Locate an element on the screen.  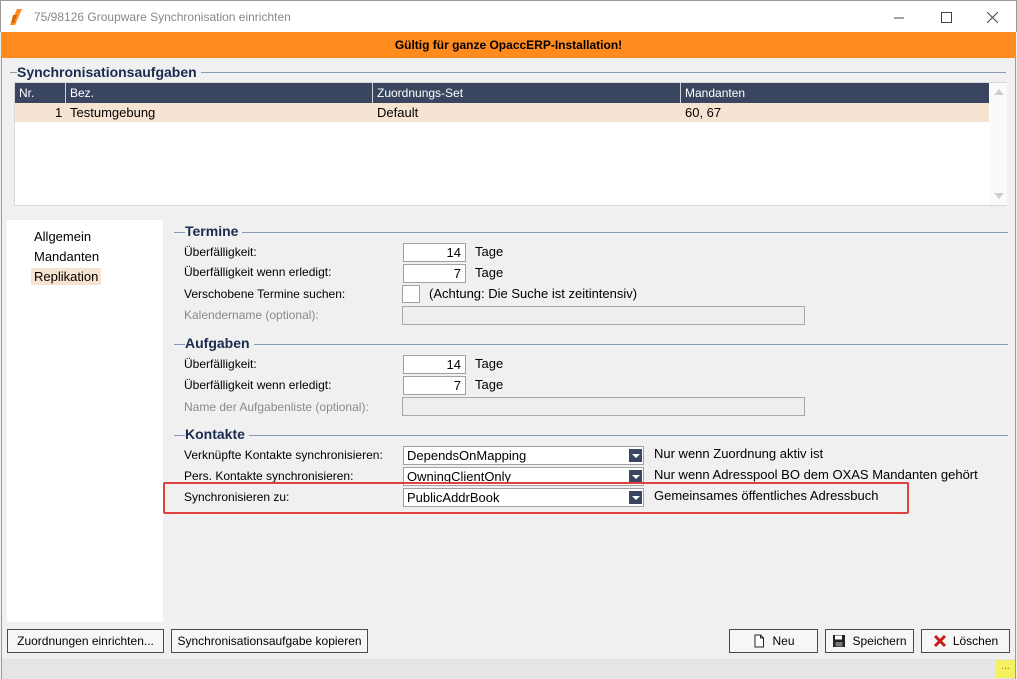
linked-contacts-select: DependsOnMapping is located at coordinates (523, 455).